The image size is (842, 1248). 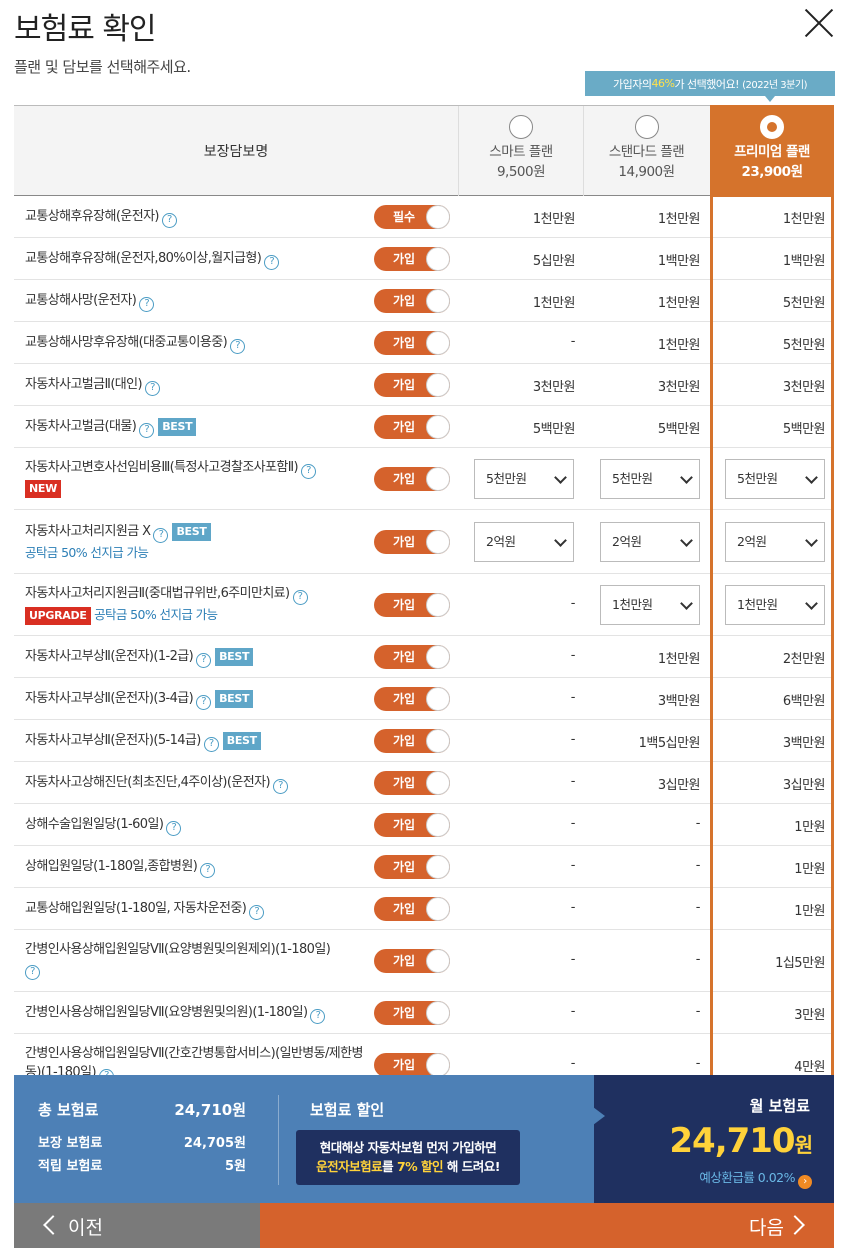 I want to click on coverage-label: 교통상해사망후유장해(대중교통이용중), so click(x=126, y=342).